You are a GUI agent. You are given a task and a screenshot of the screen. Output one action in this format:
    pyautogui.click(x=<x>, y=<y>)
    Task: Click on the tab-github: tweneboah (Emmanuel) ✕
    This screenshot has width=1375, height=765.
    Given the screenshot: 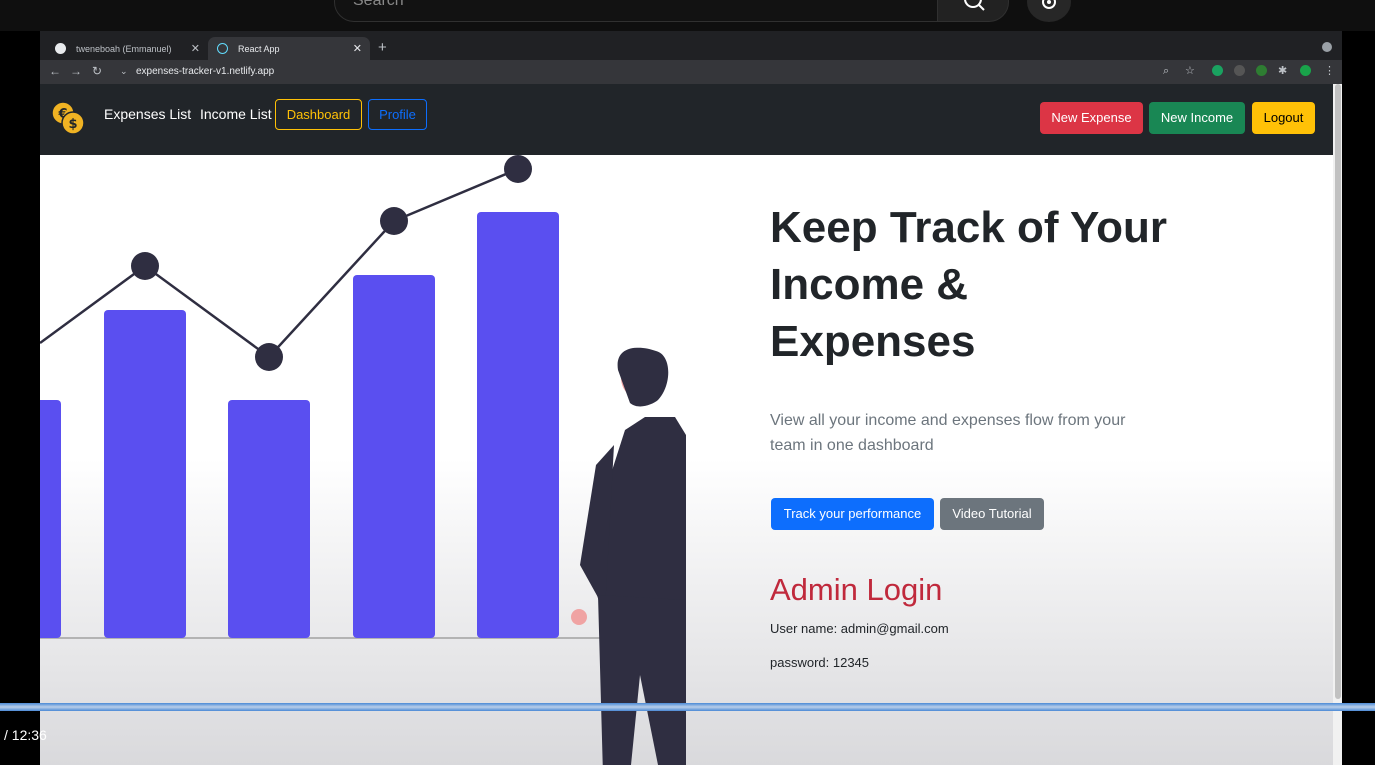 What is the action you would take?
    pyautogui.click(x=127, y=48)
    